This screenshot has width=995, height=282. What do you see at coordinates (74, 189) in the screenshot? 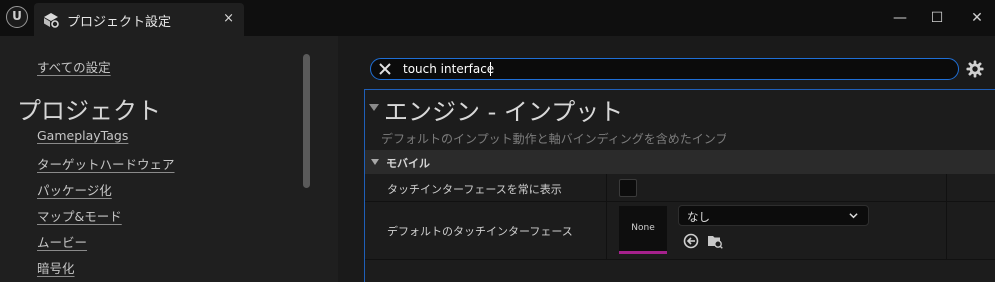
I see `sidebar-item-packaging: パッケージ化` at bounding box center [74, 189].